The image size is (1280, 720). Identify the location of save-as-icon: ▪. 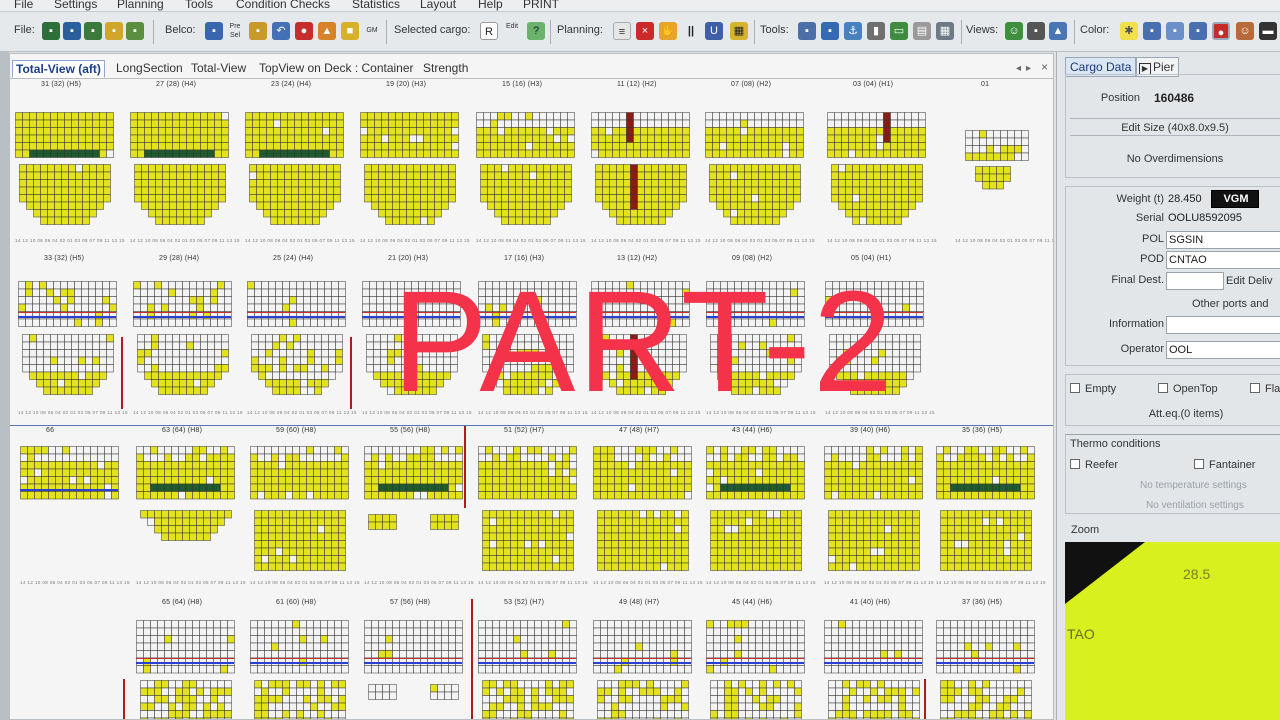
(93, 31).